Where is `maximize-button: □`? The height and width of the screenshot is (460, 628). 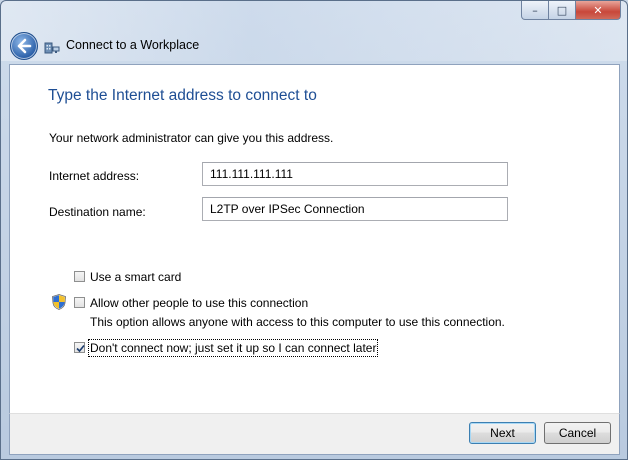
maximize-button: □ is located at coordinates (562, 10).